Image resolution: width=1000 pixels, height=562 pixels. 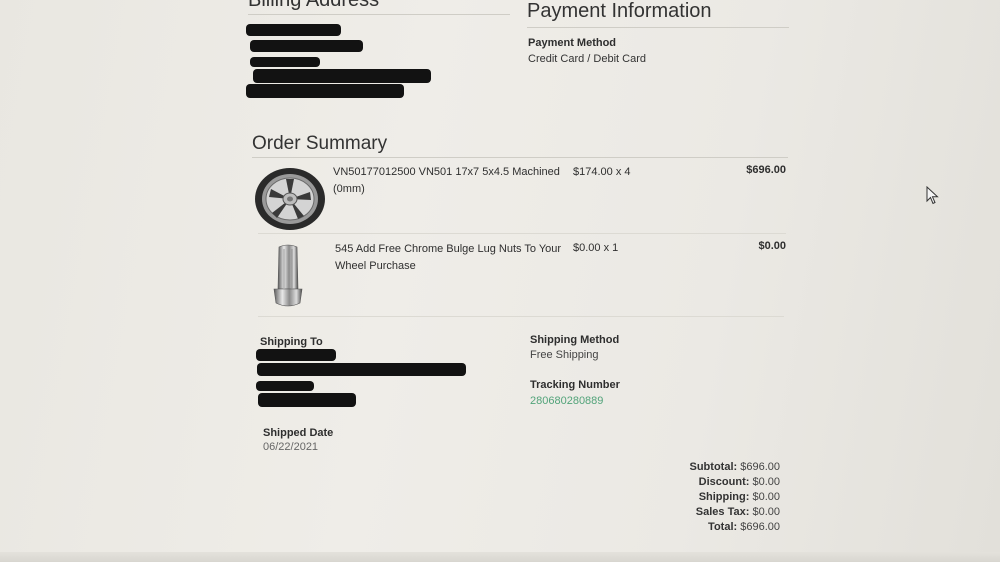 I want to click on grand-total-row: Total: $696.00, so click(x=735, y=527).